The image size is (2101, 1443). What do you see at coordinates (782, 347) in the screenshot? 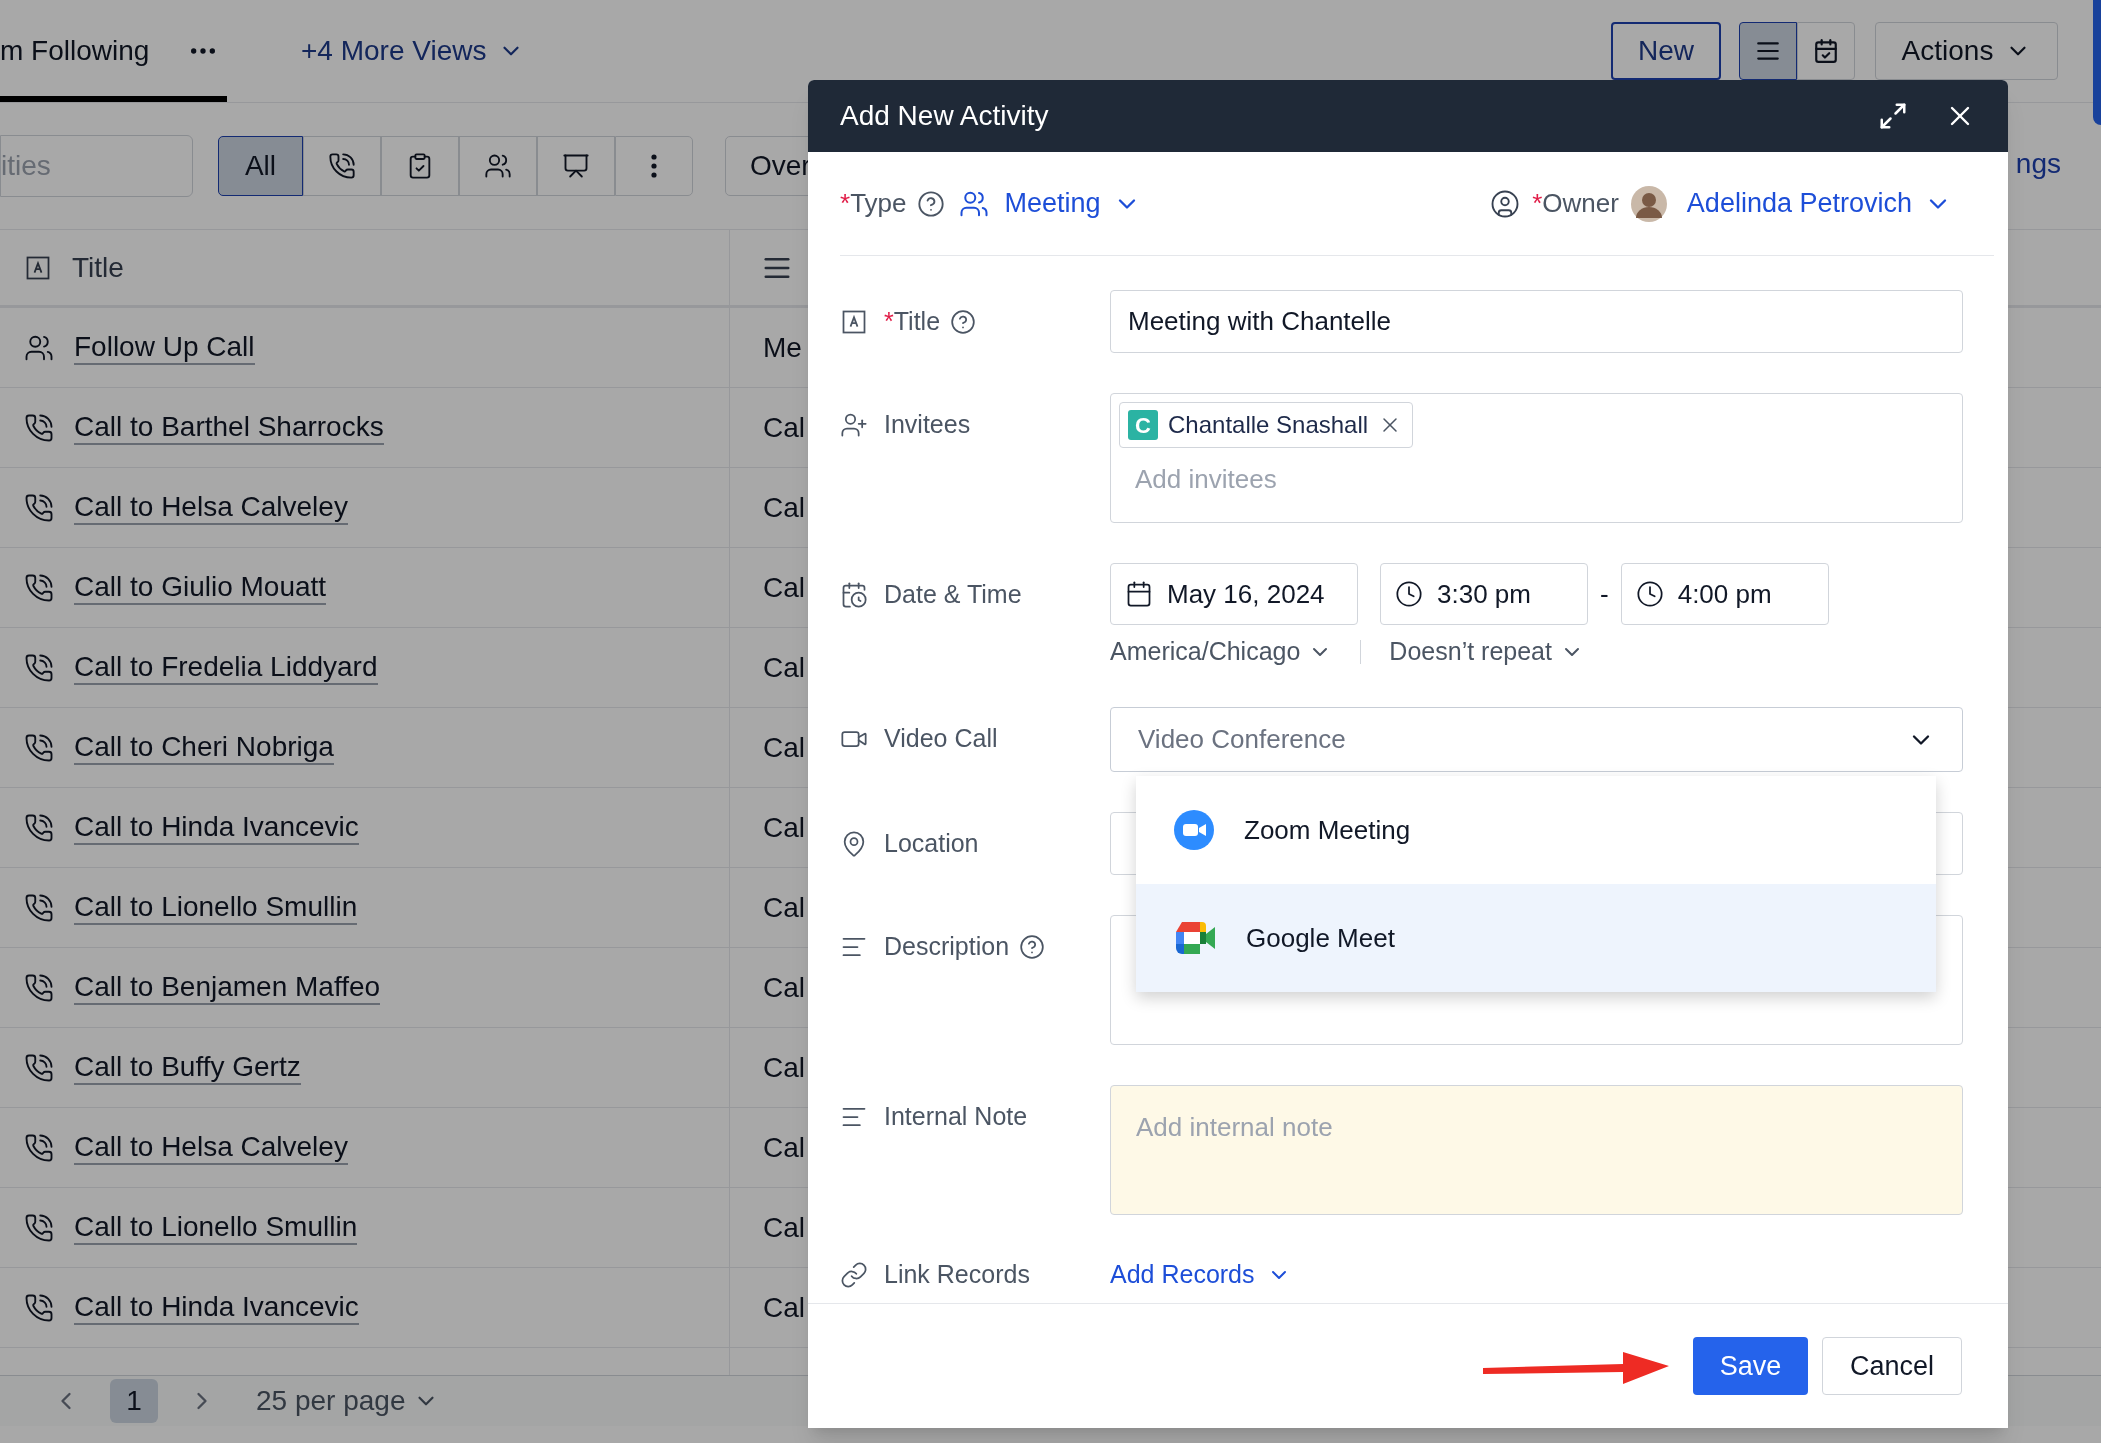
I see `table-cell-text: Me` at bounding box center [782, 347].